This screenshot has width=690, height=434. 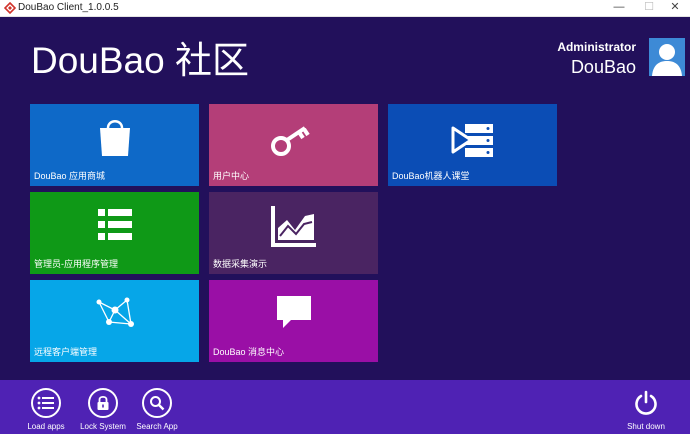 I want to click on lock-system-button: Lock System, so click(x=103, y=409).